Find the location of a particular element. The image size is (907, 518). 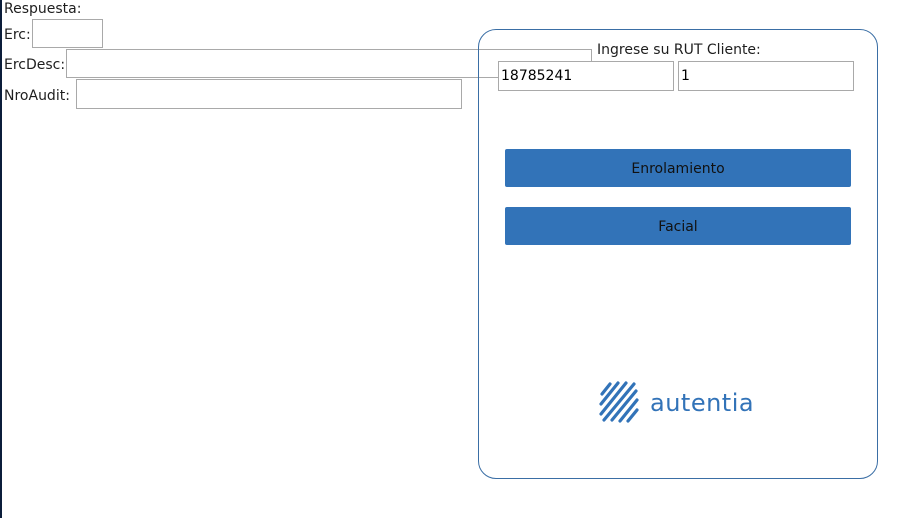

autentia-logo: autentia is located at coordinates (676, 403).